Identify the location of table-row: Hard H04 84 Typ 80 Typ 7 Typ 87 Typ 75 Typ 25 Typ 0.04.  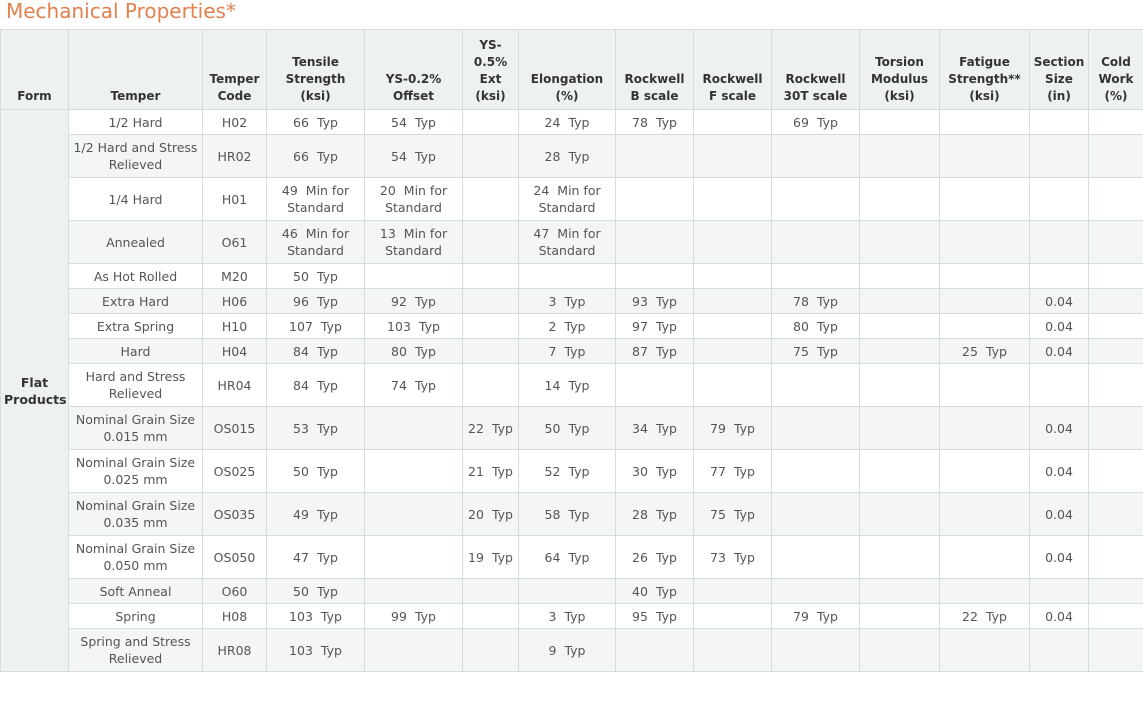
(572, 351).